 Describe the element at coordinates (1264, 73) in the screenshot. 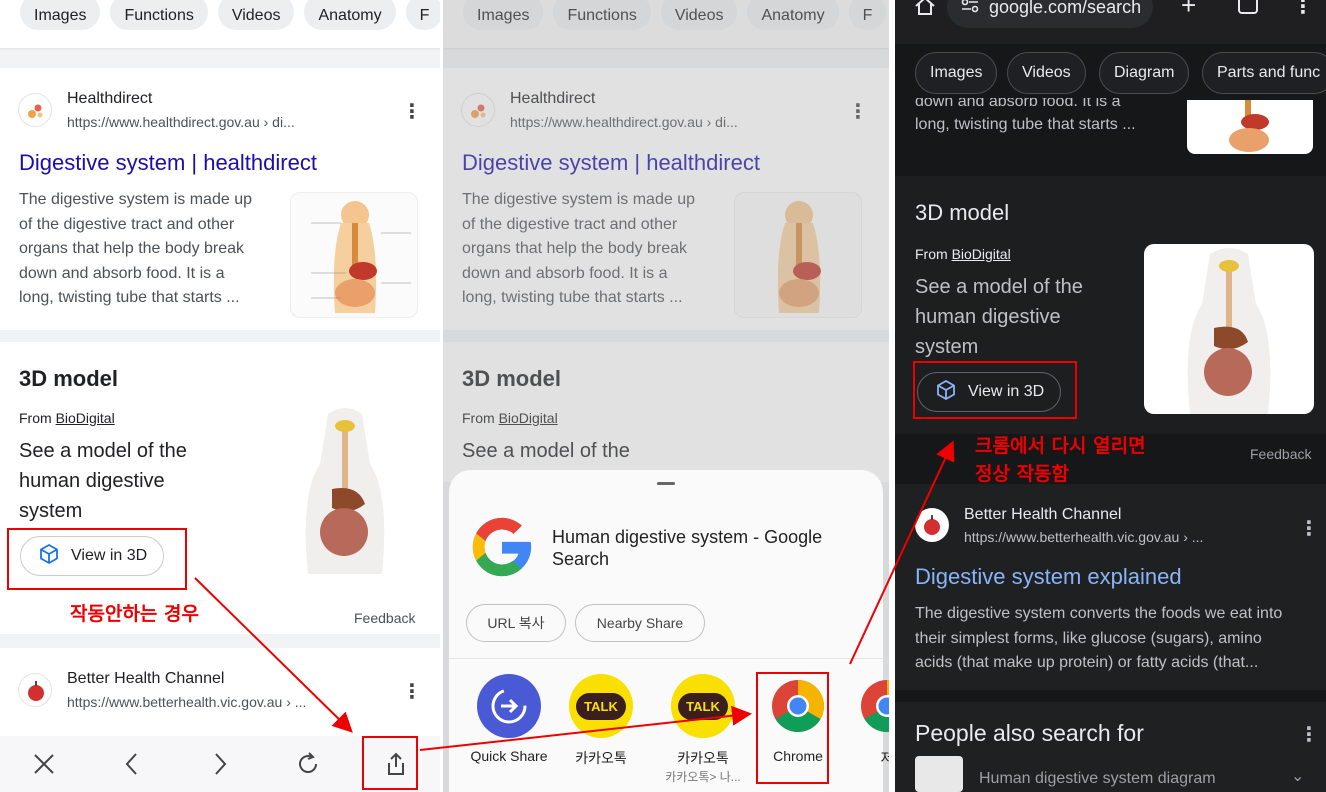

I see `chip-parts-and-functions: Parts and func` at that location.